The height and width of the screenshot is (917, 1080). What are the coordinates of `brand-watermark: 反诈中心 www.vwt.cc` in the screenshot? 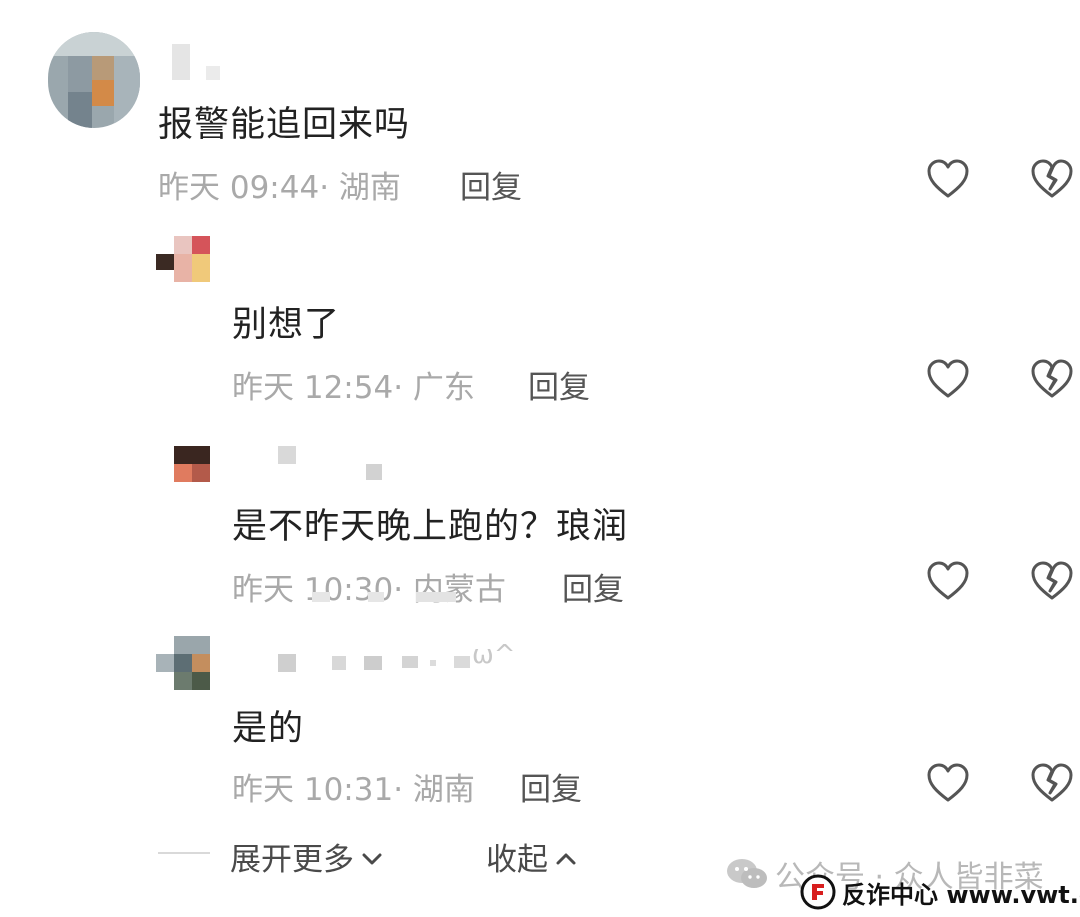 It's located at (940, 892).